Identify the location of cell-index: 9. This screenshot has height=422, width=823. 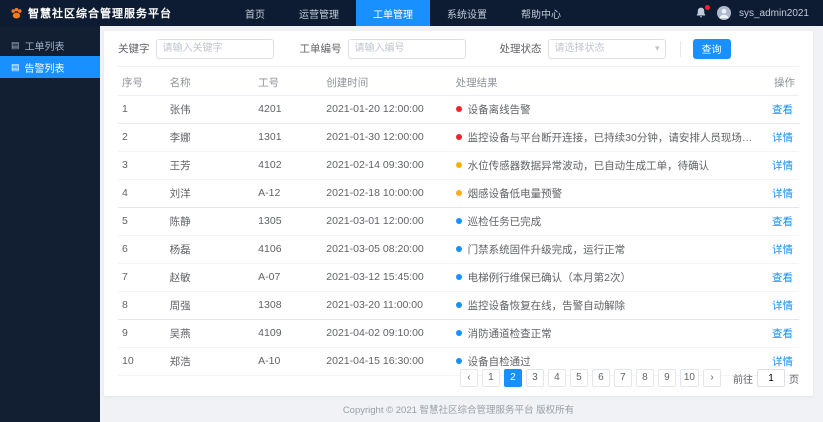
(142, 333).